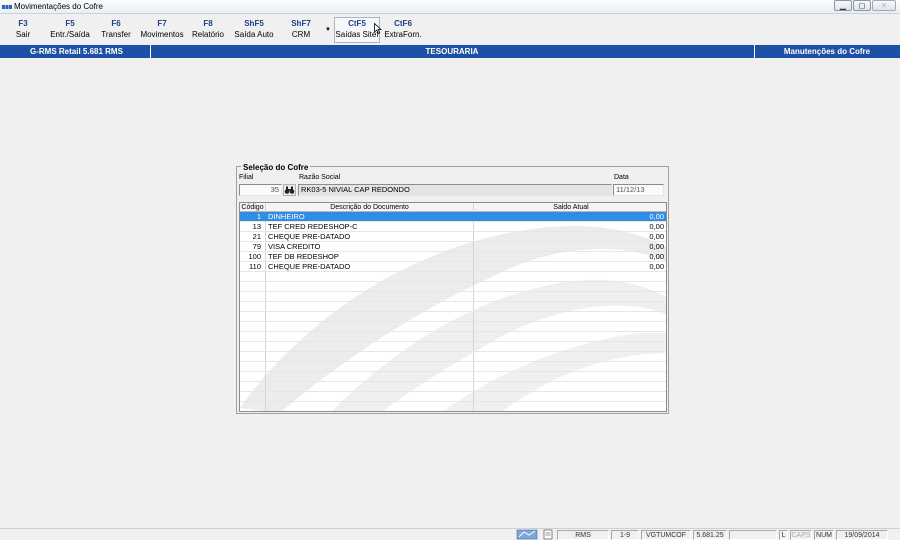 Image resolution: width=900 pixels, height=540 pixels. I want to click on cell-code: 100, so click(254, 256).